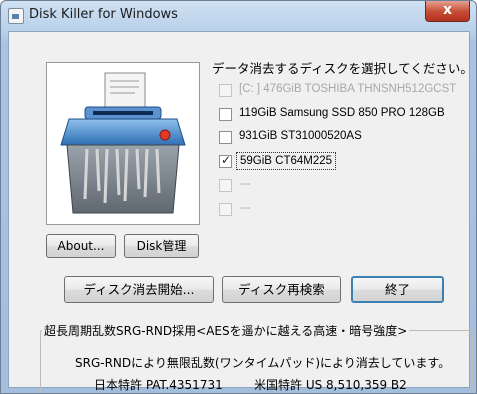 Image resolution: width=477 pixels, height=394 pixels. I want to click on disk-manager-button: Disk管理, so click(161, 246).